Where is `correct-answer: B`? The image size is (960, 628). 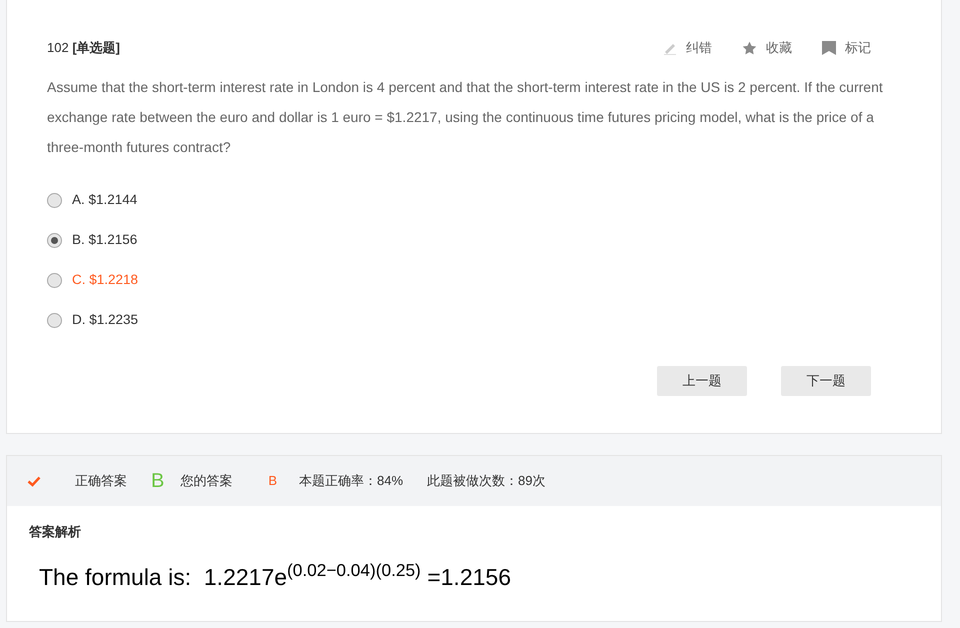
correct-answer: B is located at coordinates (157, 481).